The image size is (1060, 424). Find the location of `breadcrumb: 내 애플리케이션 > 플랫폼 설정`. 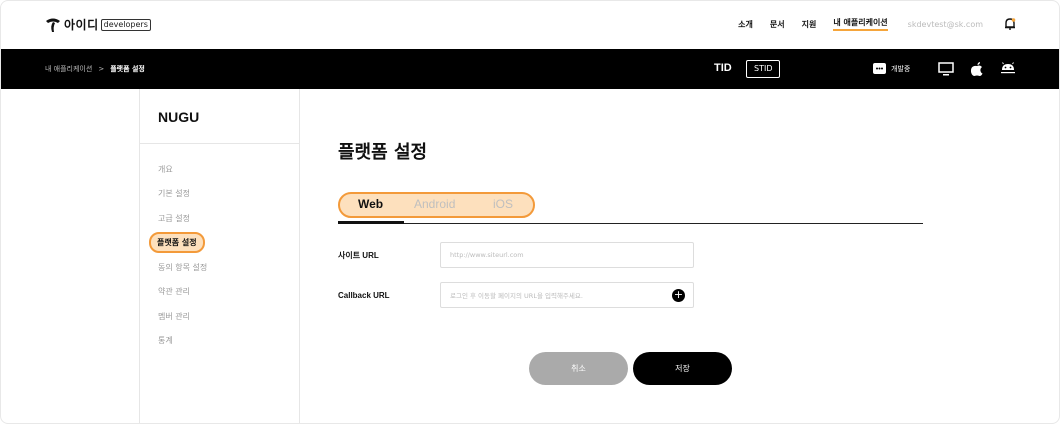

breadcrumb: 내 애플리케이션 > 플랫폼 설정 is located at coordinates (95, 69).